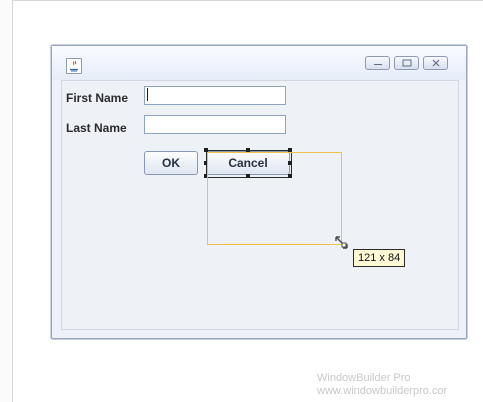  Describe the element at coordinates (364, 378) in the screenshot. I see `watermark-line-1: WindowBuilder Pro` at that location.